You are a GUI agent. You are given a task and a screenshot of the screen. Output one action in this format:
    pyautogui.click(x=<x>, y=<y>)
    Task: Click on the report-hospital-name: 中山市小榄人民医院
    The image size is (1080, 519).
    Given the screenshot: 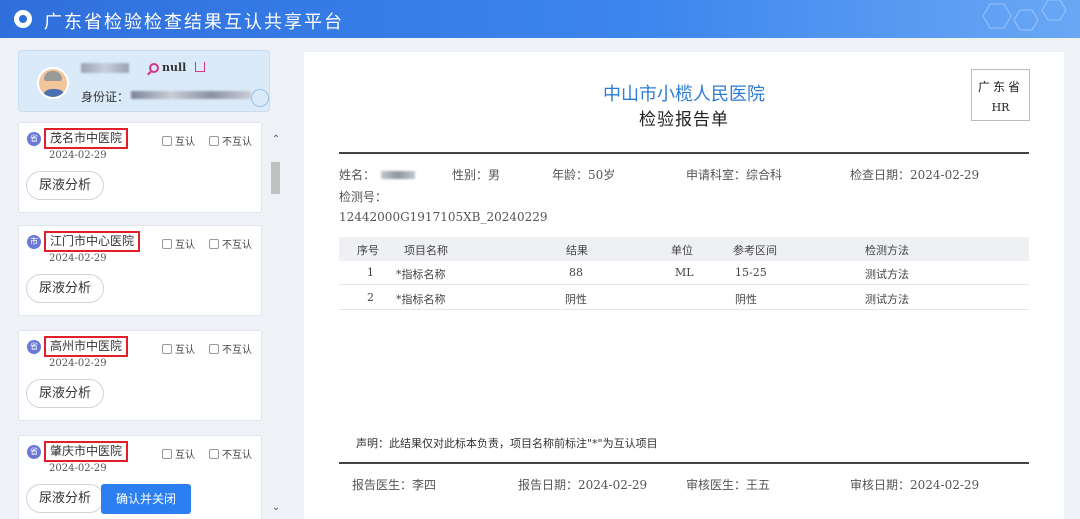 What is the action you would take?
    pyautogui.click(x=684, y=94)
    